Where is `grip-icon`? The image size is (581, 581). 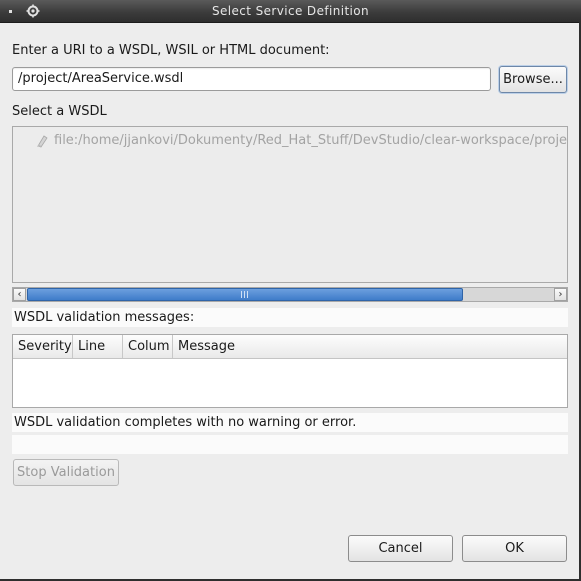 grip-icon is located at coordinates (245, 294).